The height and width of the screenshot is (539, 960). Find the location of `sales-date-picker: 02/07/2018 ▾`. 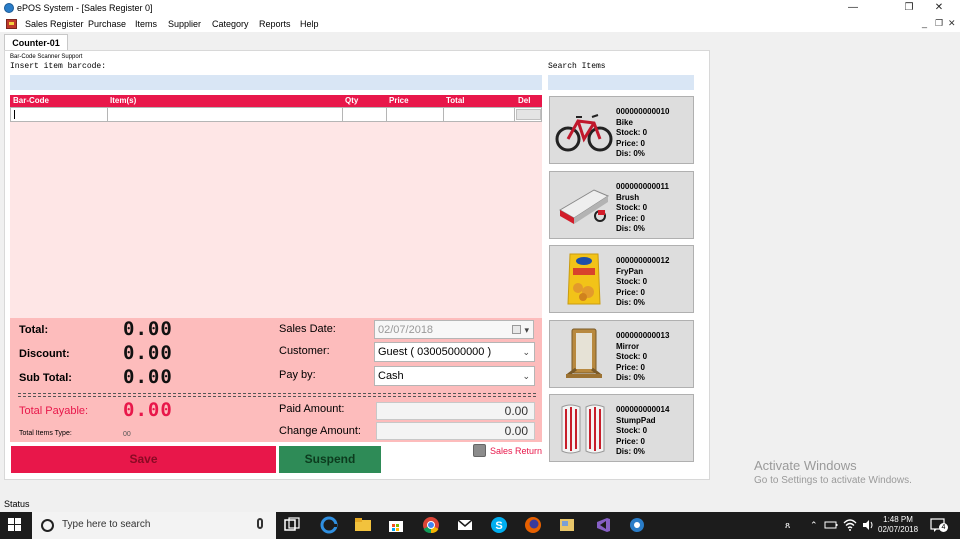

sales-date-picker: 02/07/2018 ▾ is located at coordinates (454, 329).